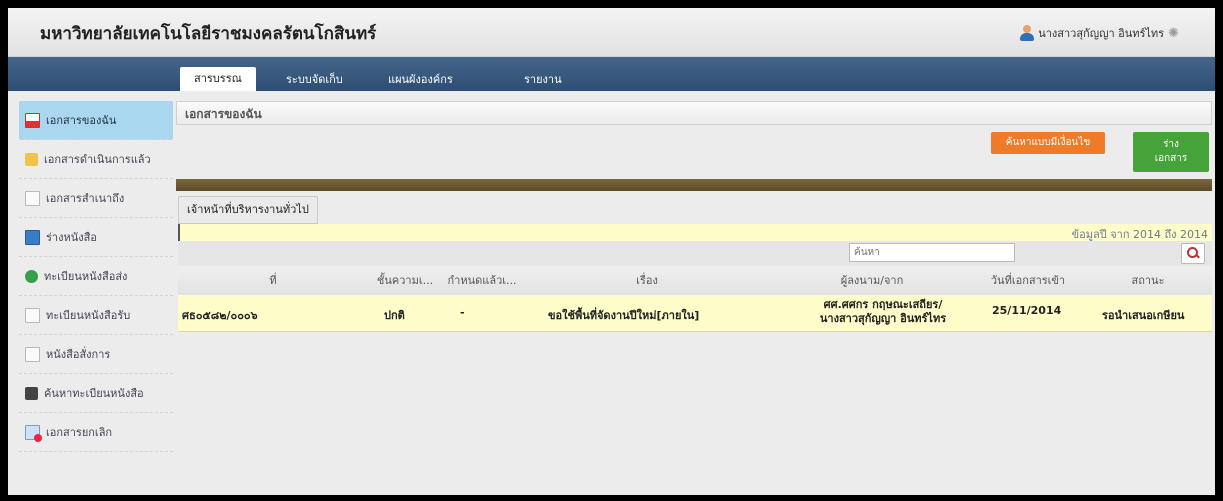 The height and width of the screenshot is (501, 1223). Describe the element at coordinates (647, 281) in the screenshot. I see `column-header-subject: เรื่อง` at that location.